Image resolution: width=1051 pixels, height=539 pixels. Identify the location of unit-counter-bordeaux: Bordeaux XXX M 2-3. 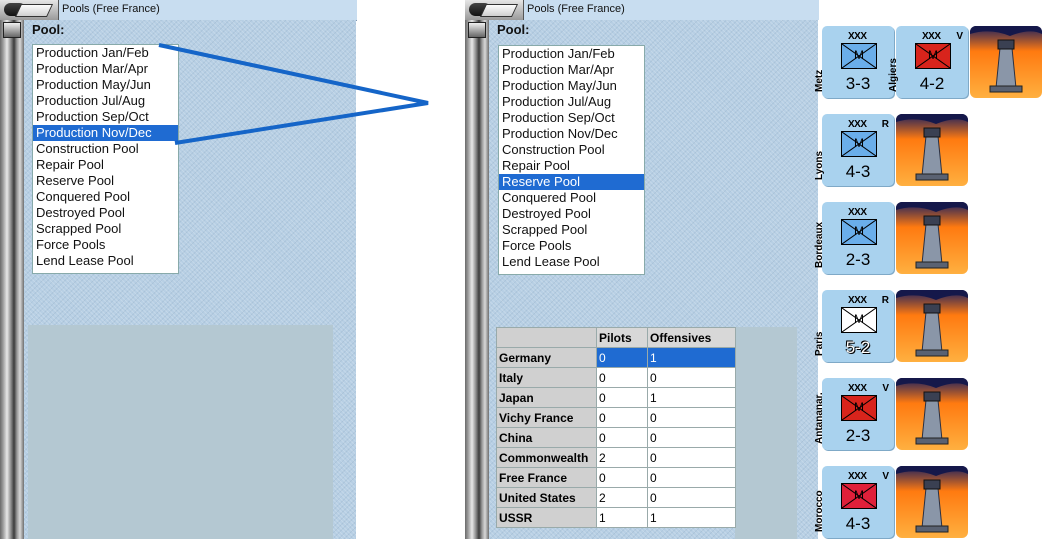
(854, 238).